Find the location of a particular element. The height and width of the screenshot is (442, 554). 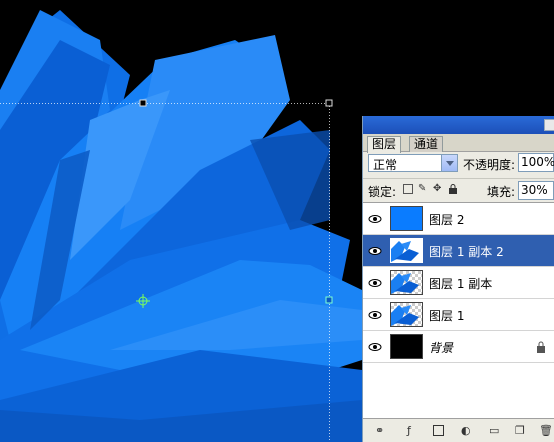

lock-icon is located at coordinates (541, 347).